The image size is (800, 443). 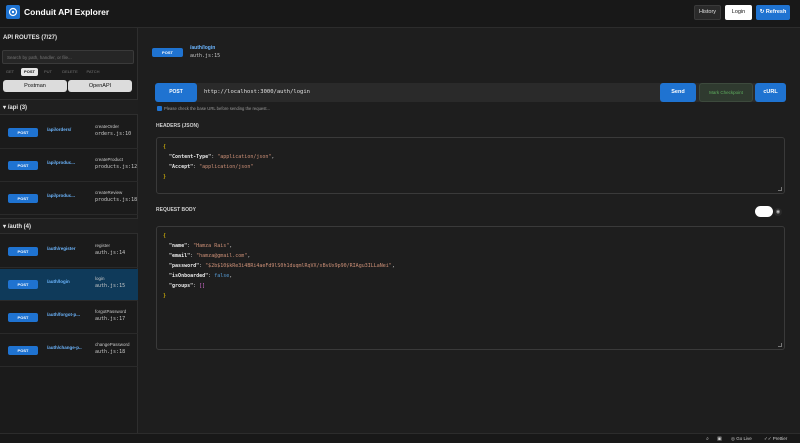 I want to click on history-button: History, so click(x=707, y=12).